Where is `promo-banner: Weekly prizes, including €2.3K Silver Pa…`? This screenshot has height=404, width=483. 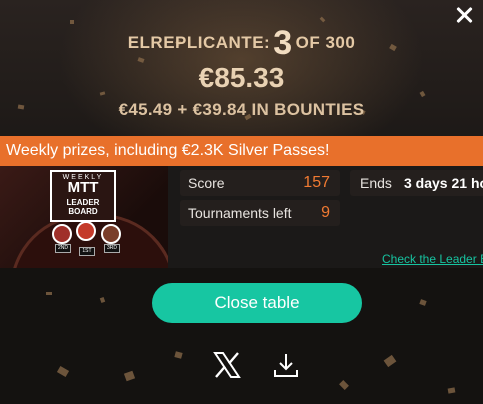
promo-banner: Weekly prizes, including €2.3K Silver Pa… is located at coordinates (241, 151).